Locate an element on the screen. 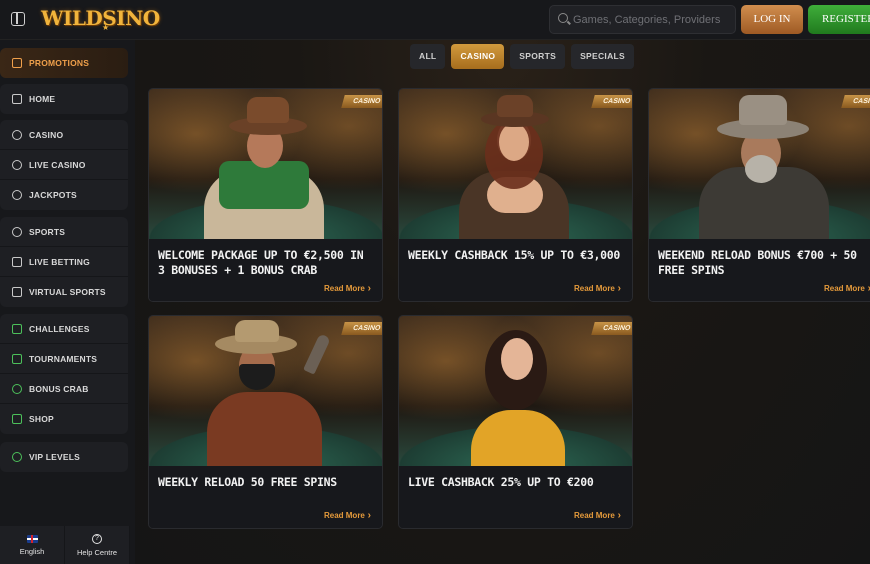  sidebar-item-virtual-sports: VIRTUAL SPORTS is located at coordinates (64, 292).